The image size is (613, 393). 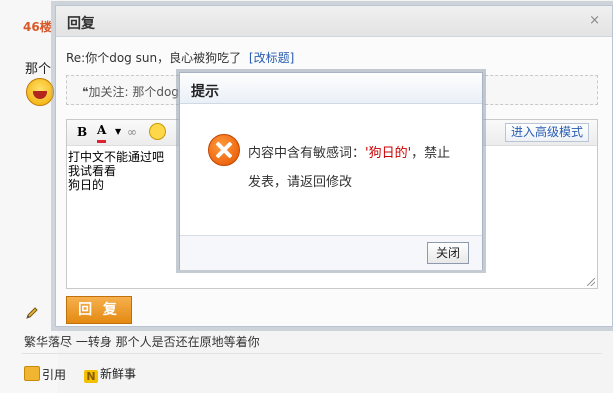 I want to click on quote-action: 引用, so click(x=45, y=374).